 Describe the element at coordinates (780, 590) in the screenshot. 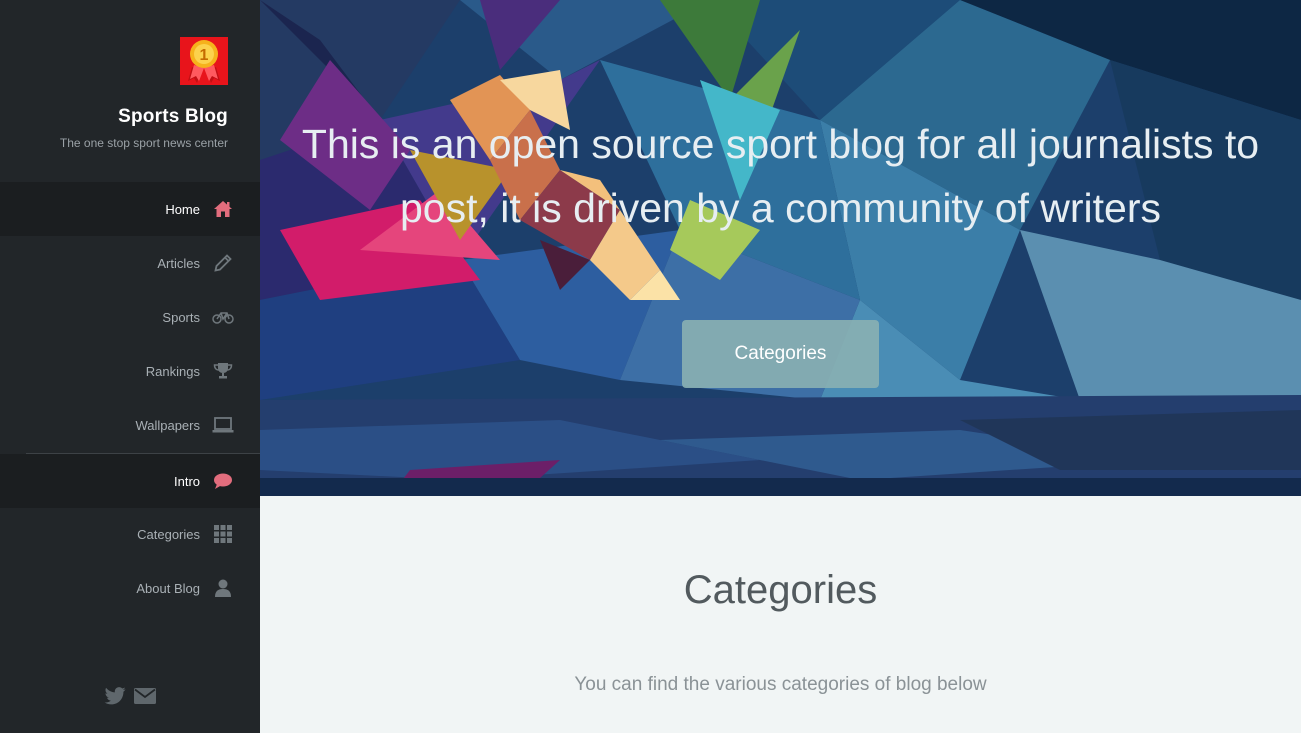

I see `section-title: Categories` at that location.